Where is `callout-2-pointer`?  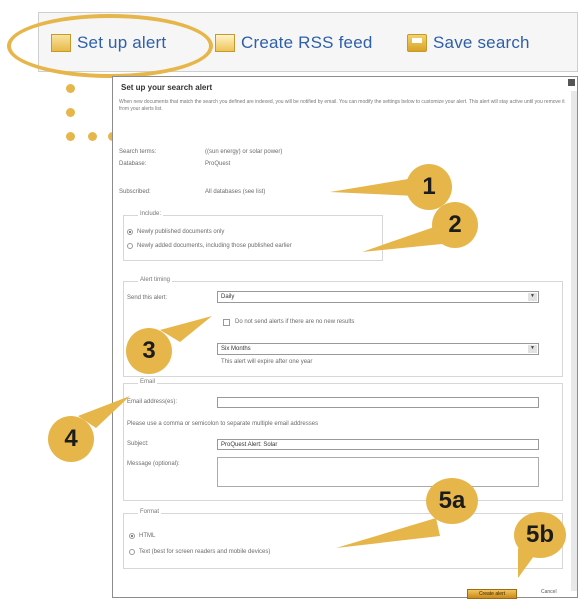 callout-2-pointer is located at coordinates (402, 238).